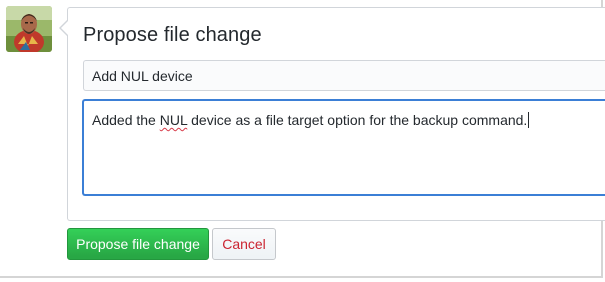 The height and width of the screenshot is (282, 605). What do you see at coordinates (529, 120) in the screenshot?
I see `text-cursor` at bounding box center [529, 120].